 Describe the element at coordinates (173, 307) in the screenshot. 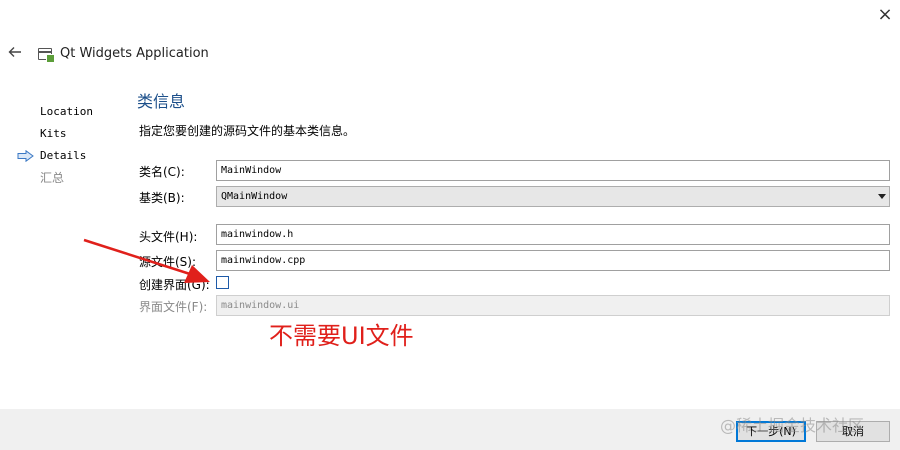

I see `form-file-label: 界面文件(F):` at that location.